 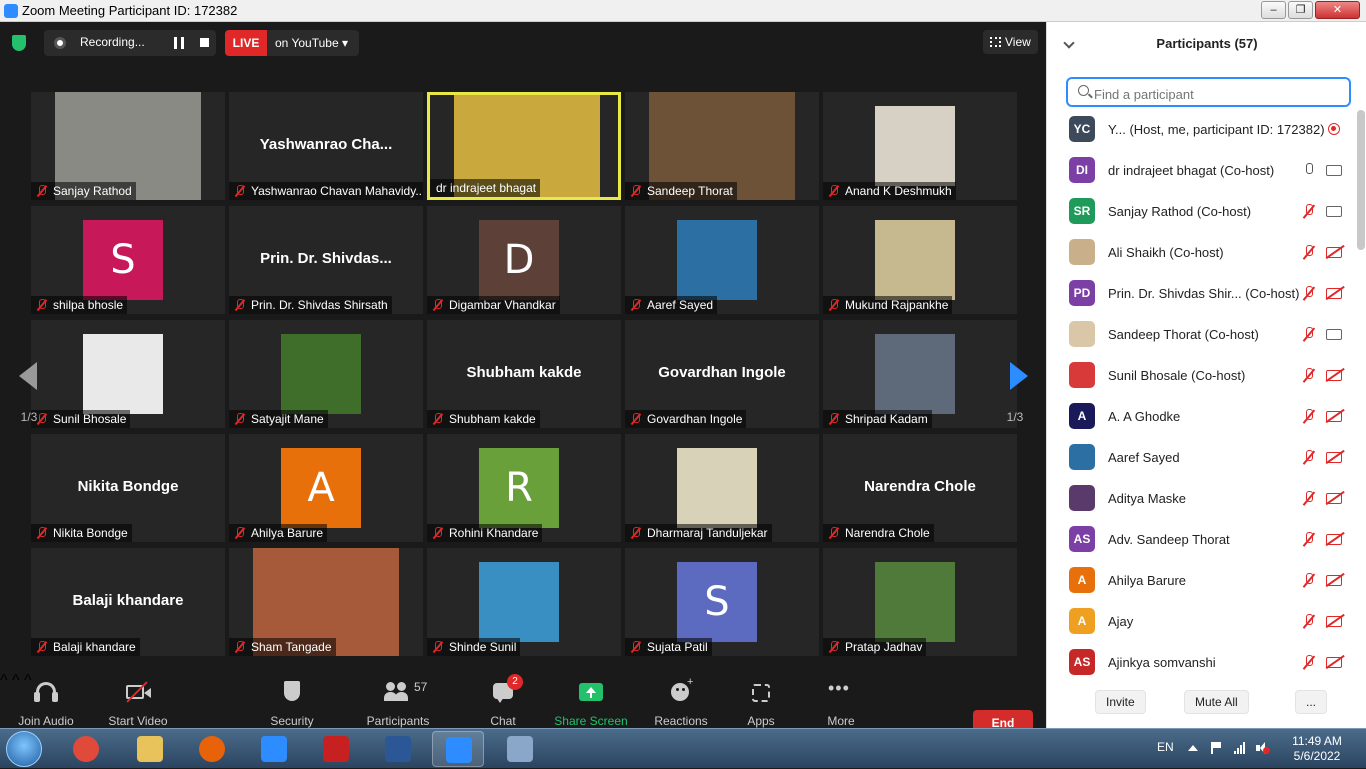 I want to click on livestream-target: on YouTube ▾, so click(x=311, y=43).